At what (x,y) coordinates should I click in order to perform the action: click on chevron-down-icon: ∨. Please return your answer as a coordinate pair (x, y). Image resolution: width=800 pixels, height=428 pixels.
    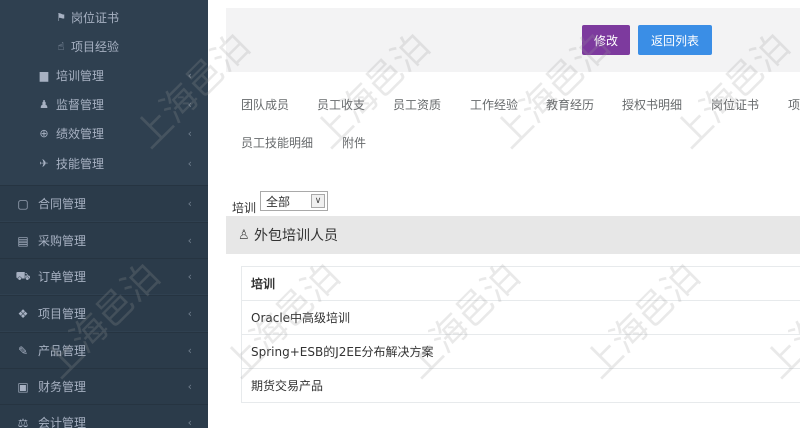
    Looking at the image, I should click on (318, 201).